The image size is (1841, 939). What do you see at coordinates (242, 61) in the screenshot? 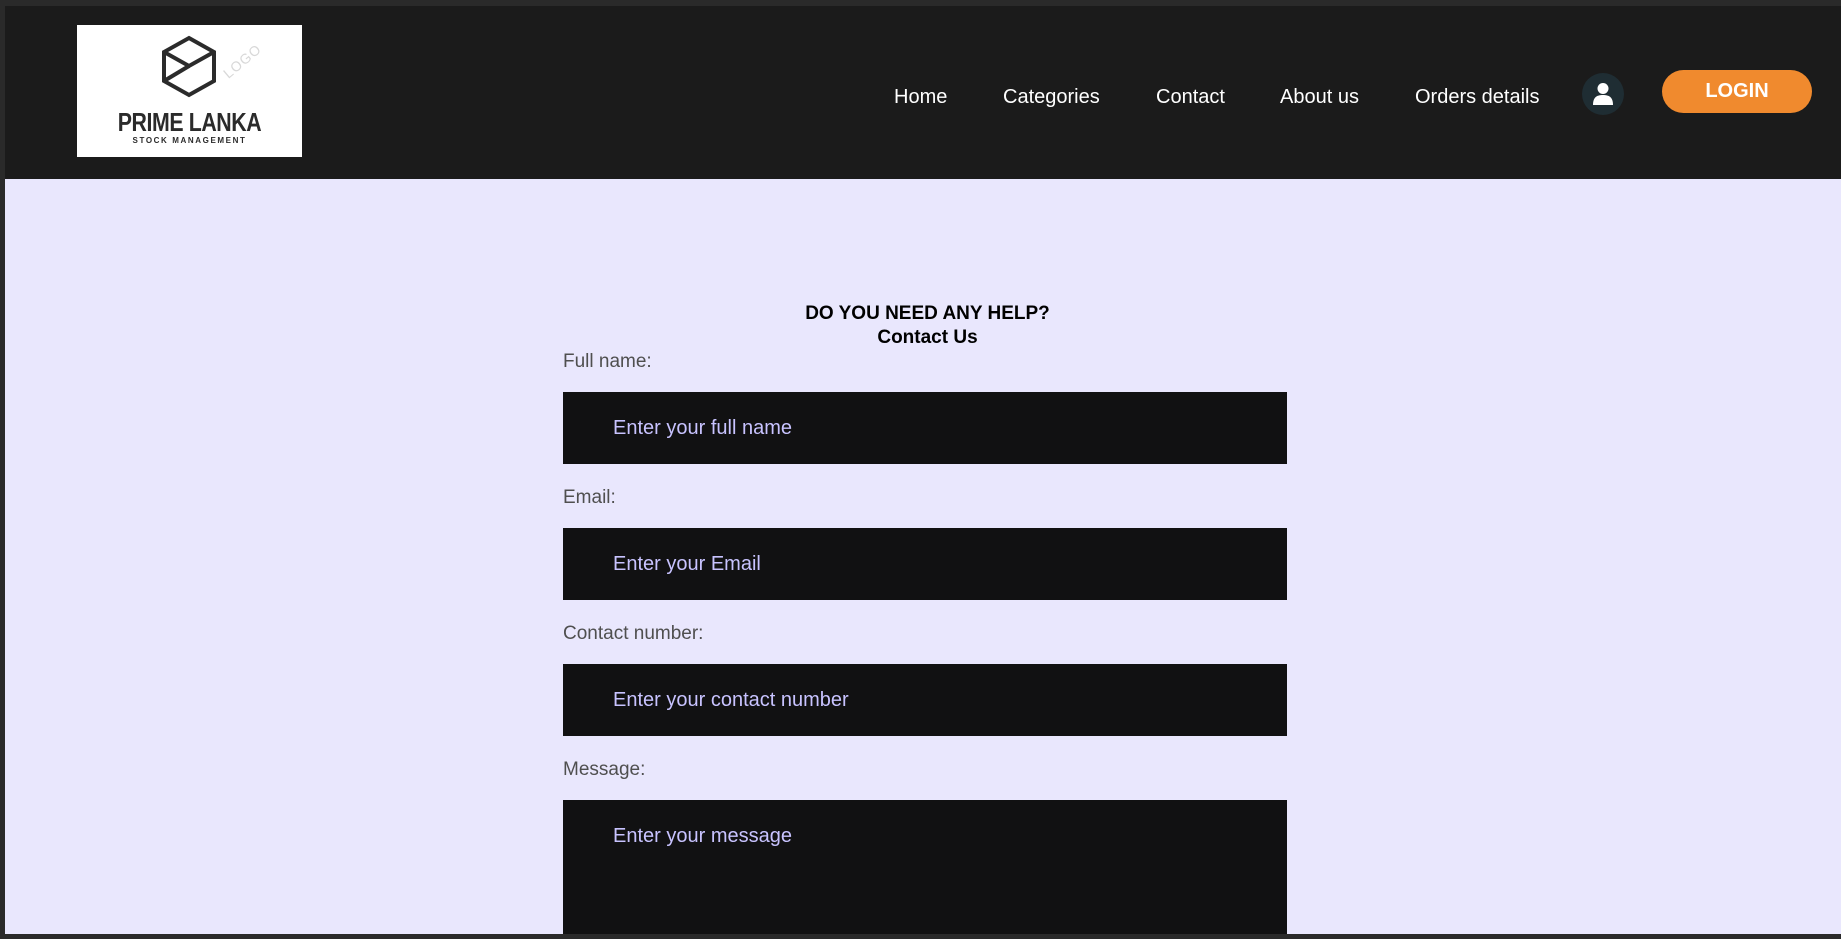
I see `logo-watermark: LOGO` at bounding box center [242, 61].